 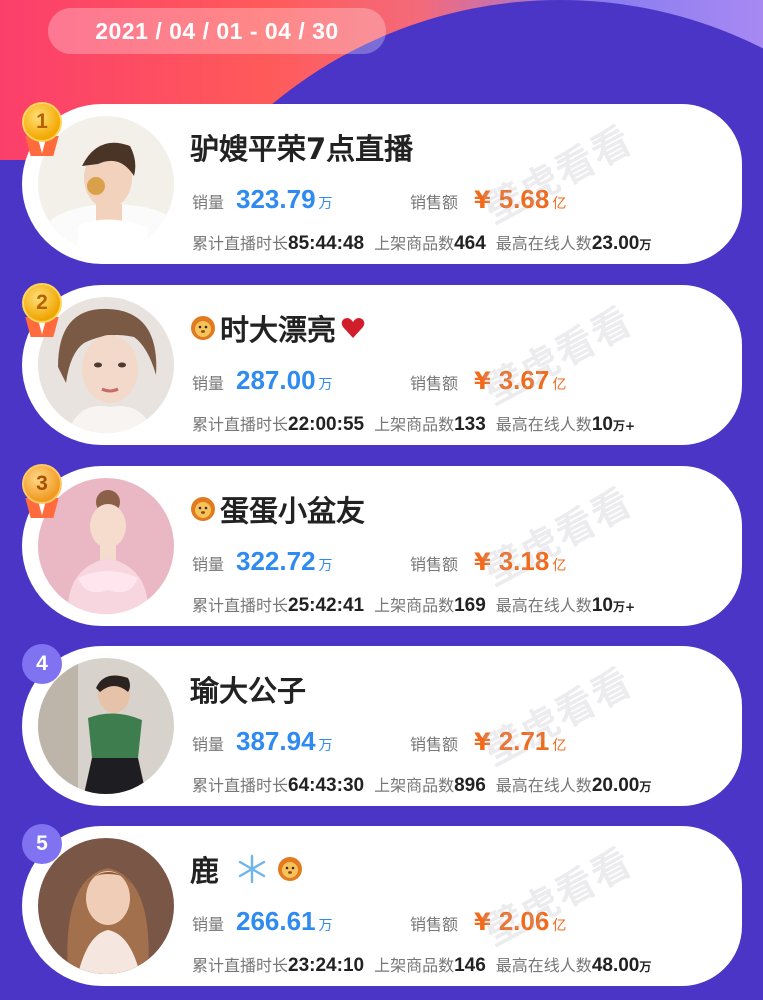 What do you see at coordinates (414, 605) in the screenshot?
I see `stats-row: 累计直播时长 25:42:41 上架商品数 169 最高在线人数 10 万+` at bounding box center [414, 605].